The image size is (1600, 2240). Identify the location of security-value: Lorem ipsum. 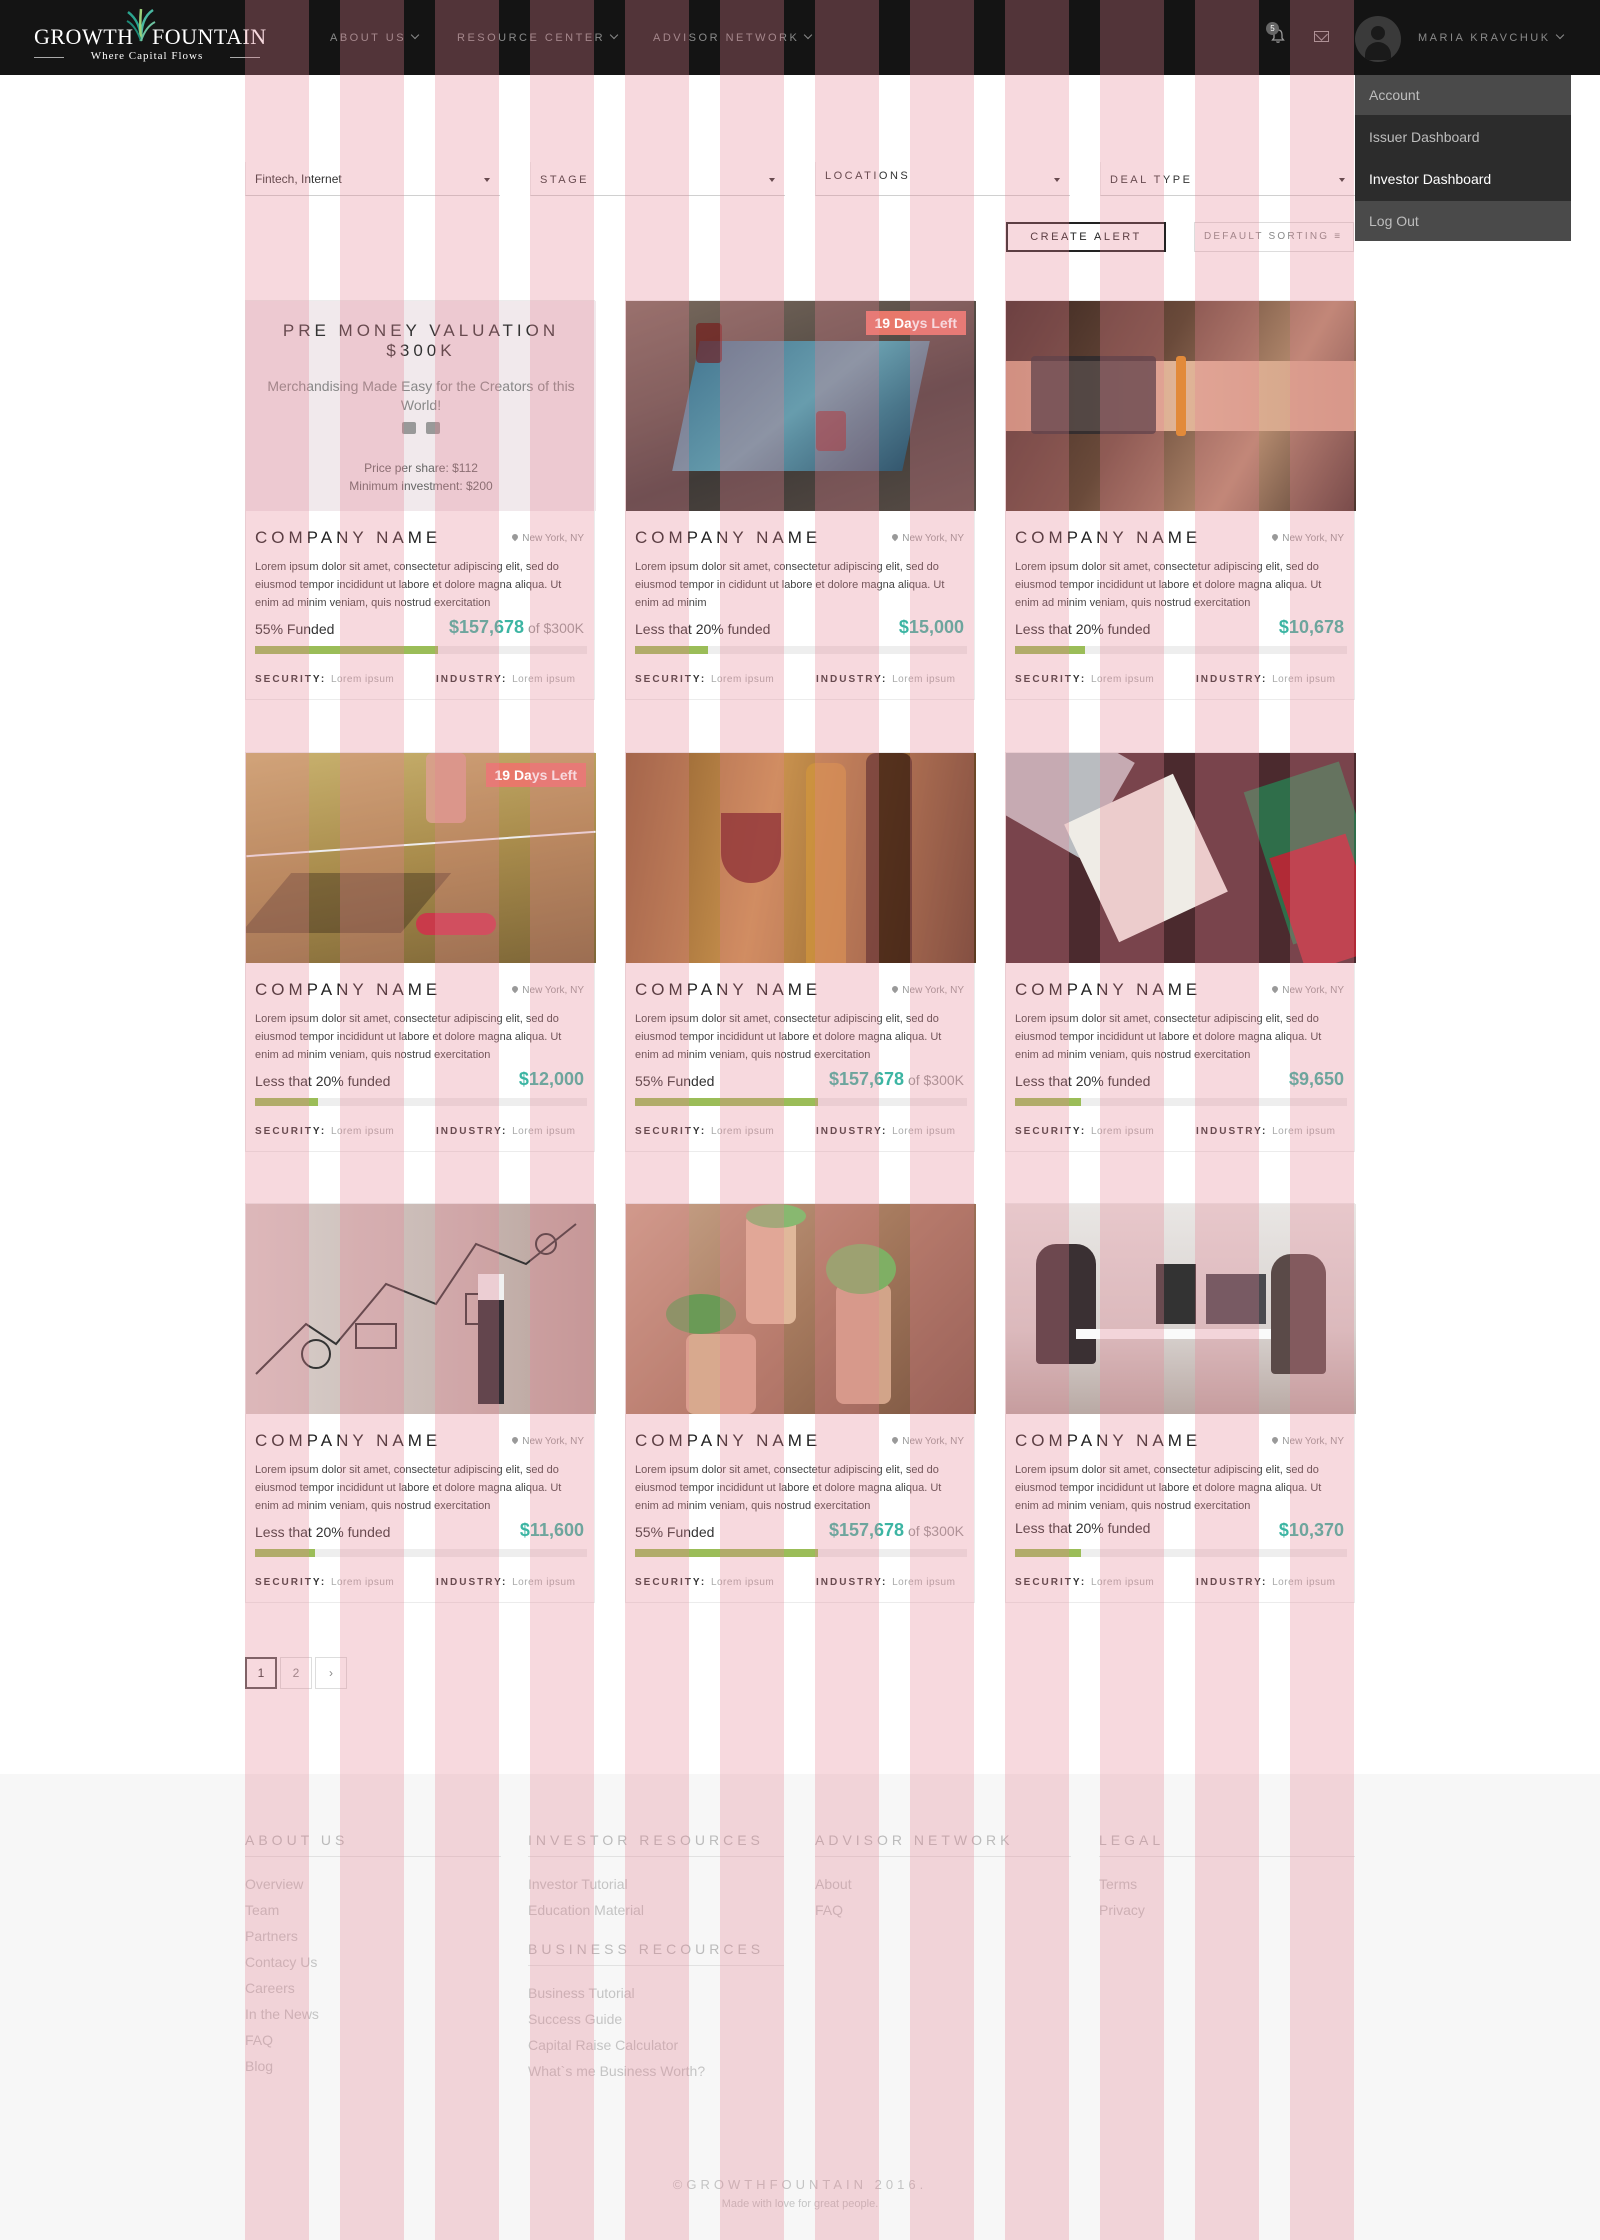
(742, 679).